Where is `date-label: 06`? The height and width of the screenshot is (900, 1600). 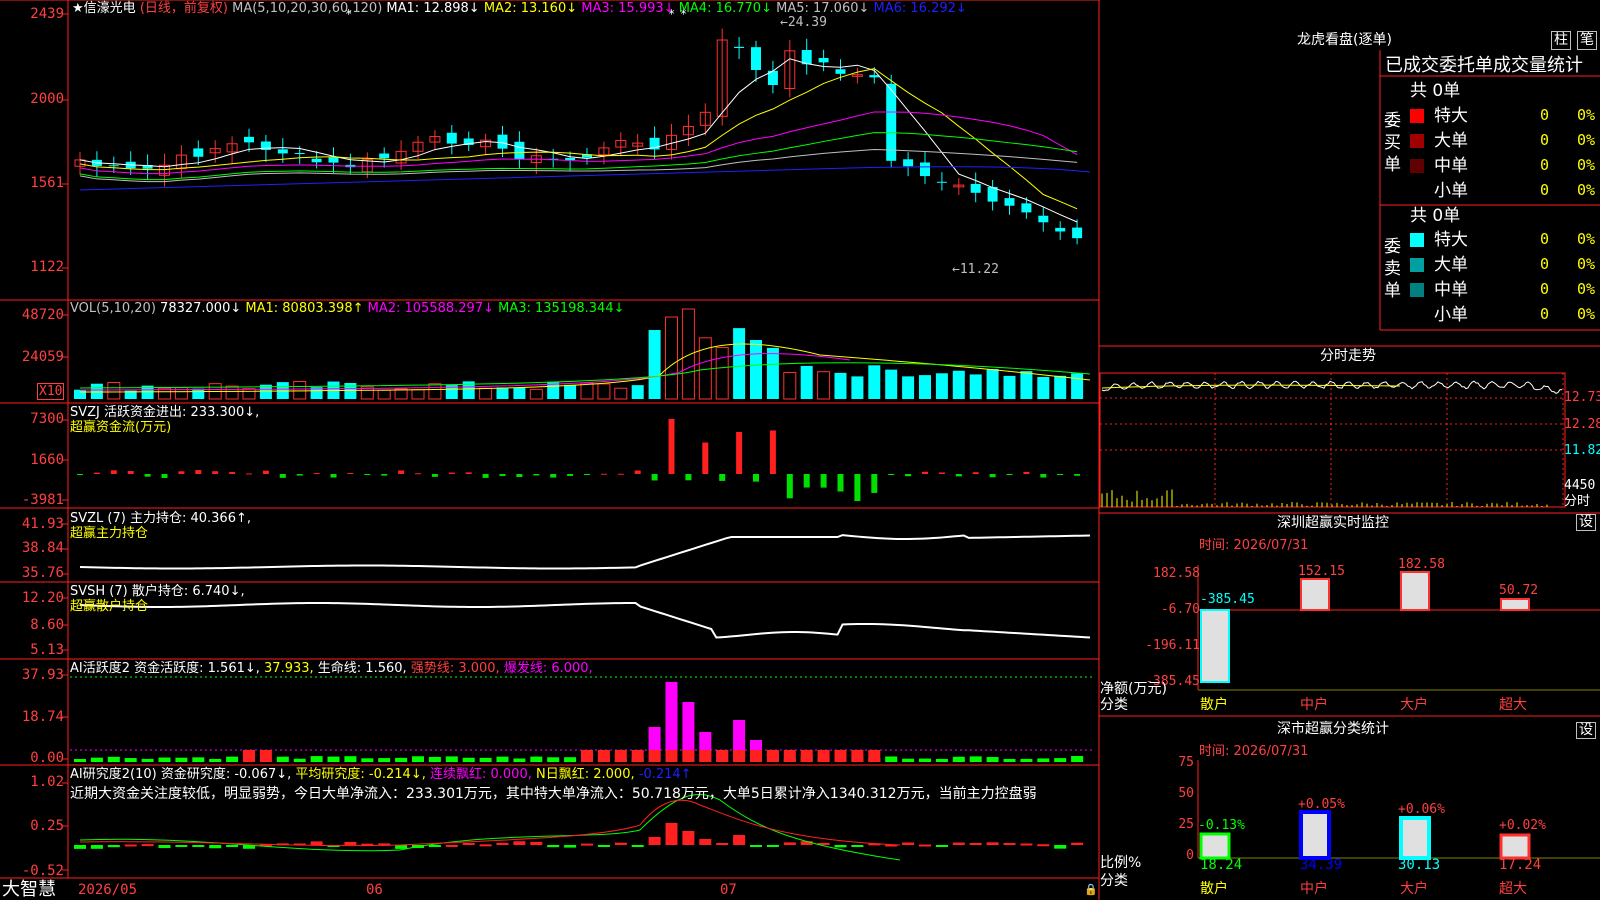
date-label: 06 is located at coordinates (374, 890).